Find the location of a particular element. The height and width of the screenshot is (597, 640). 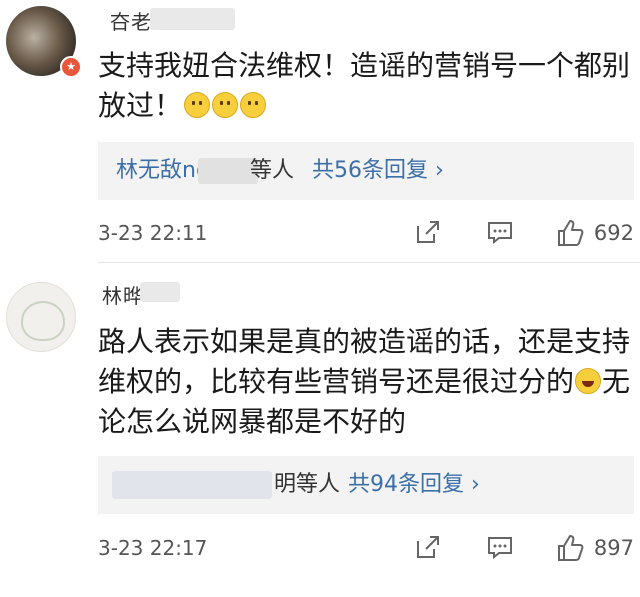

comment-text-line: 放过！ is located at coordinates (140, 105).